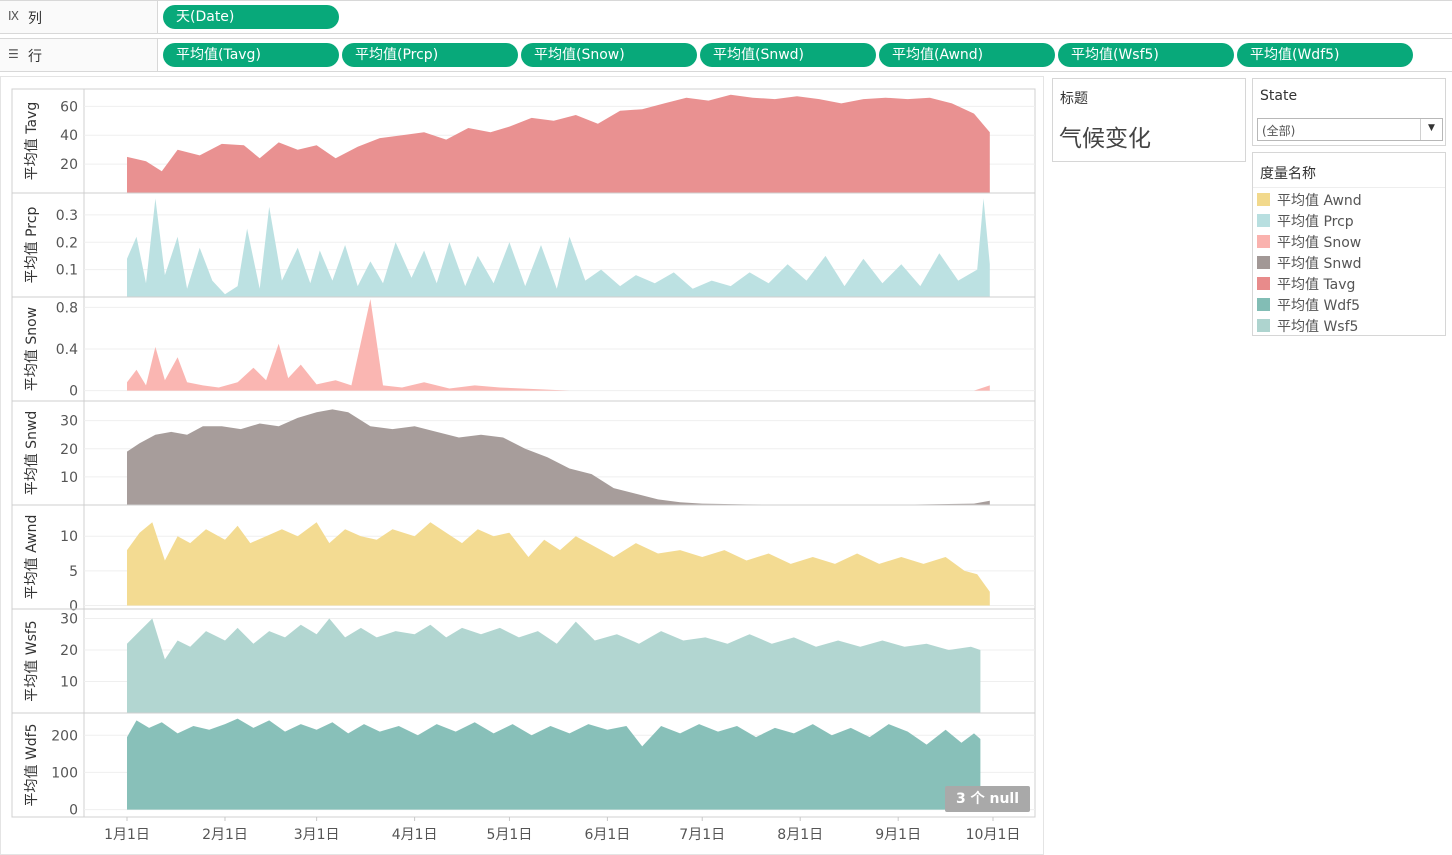 Image resolution: width=1452 pixels, height=855 pixels. I want to click on y-tick-label-awnd: 5, so click(73, 572).